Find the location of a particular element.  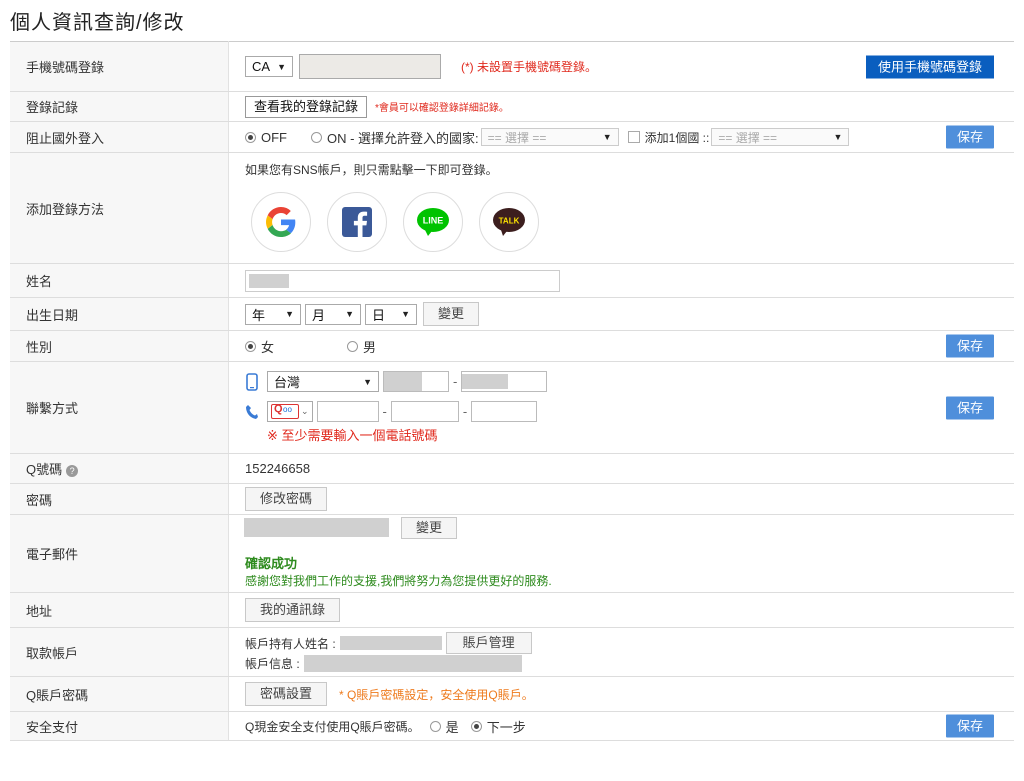

block-on-label: ON - 選擇允許登入的國家: is located at coordinates (403, 138).